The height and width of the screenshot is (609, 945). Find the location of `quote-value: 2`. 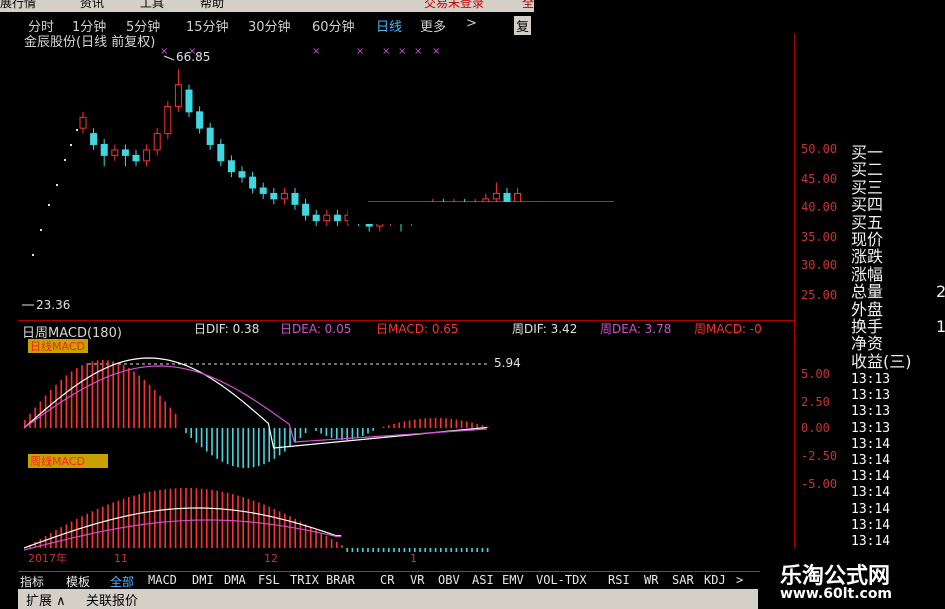

quote-value: 2 is located at coordinates (940, 292).